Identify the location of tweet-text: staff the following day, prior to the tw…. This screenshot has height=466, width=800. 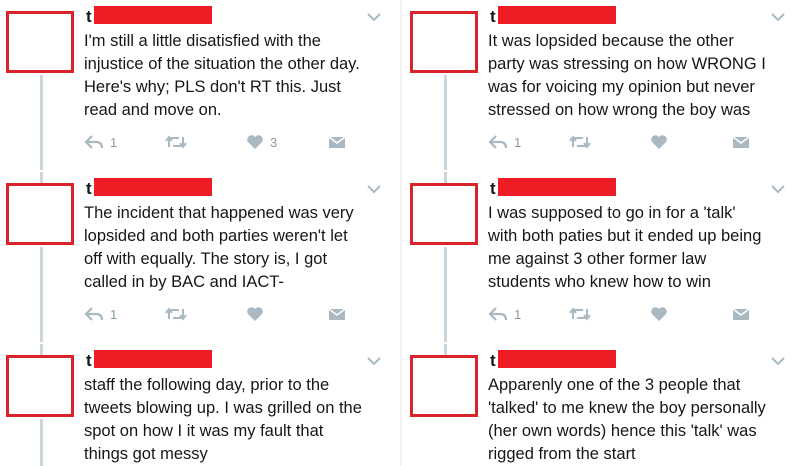
(223, 419).